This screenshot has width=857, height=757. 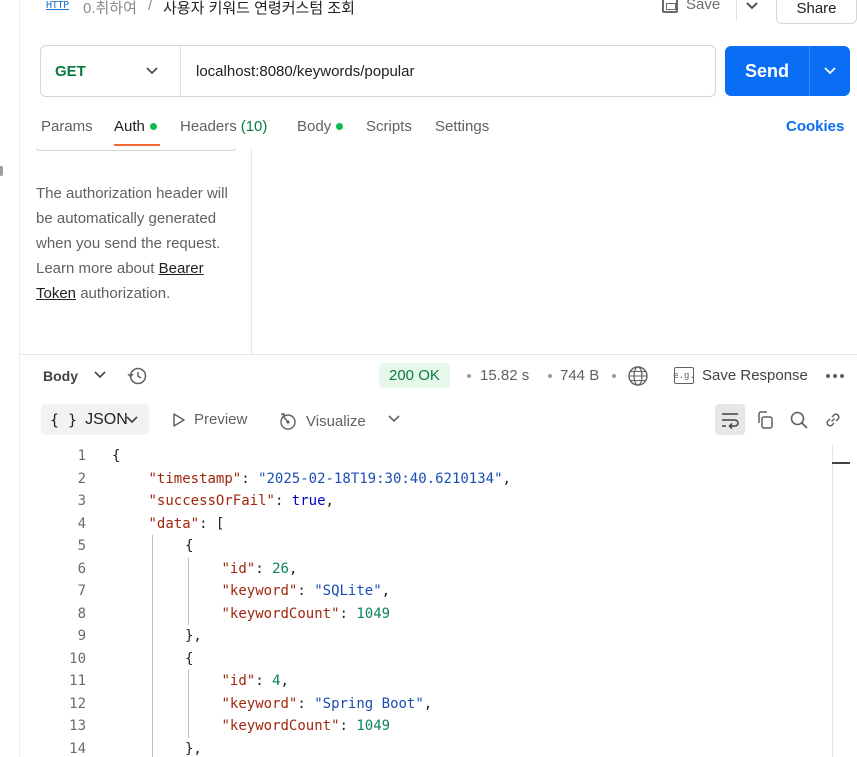 I want to click on code-token: "timestamp", so click(x=195, y=478).